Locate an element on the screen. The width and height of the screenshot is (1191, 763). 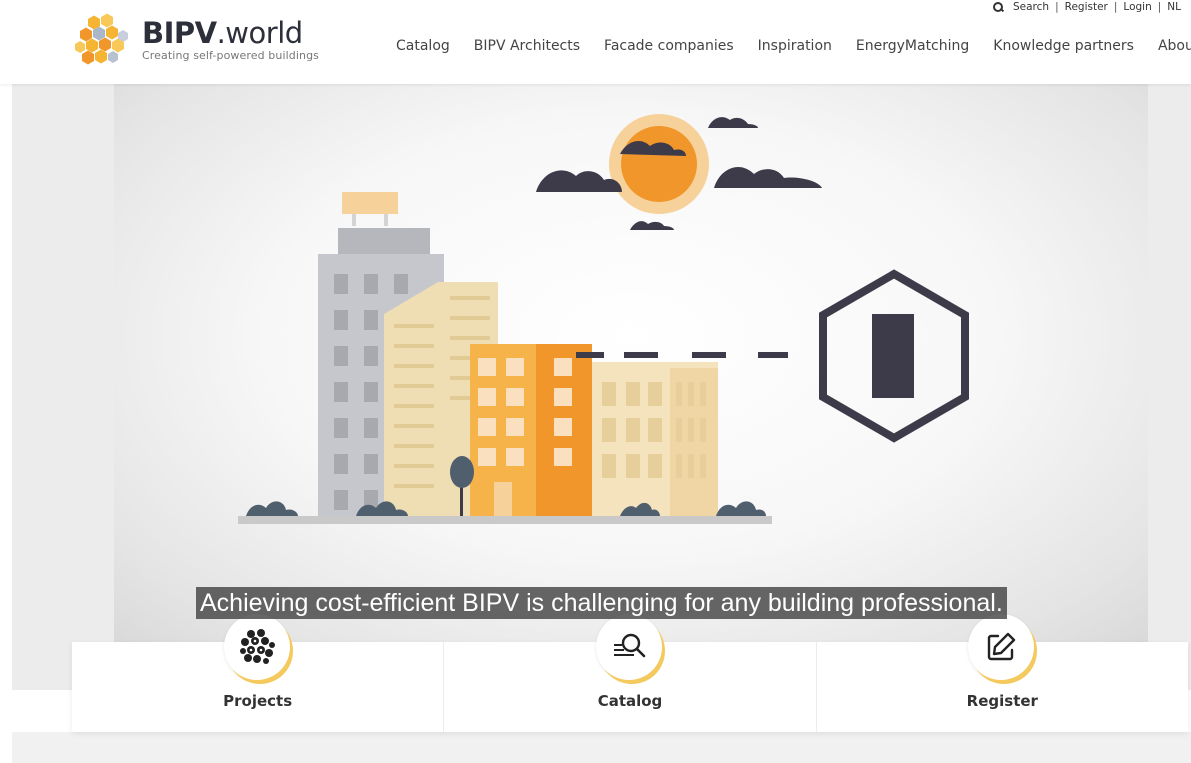
card-projects: Projects is located at coordinates (258, 673).